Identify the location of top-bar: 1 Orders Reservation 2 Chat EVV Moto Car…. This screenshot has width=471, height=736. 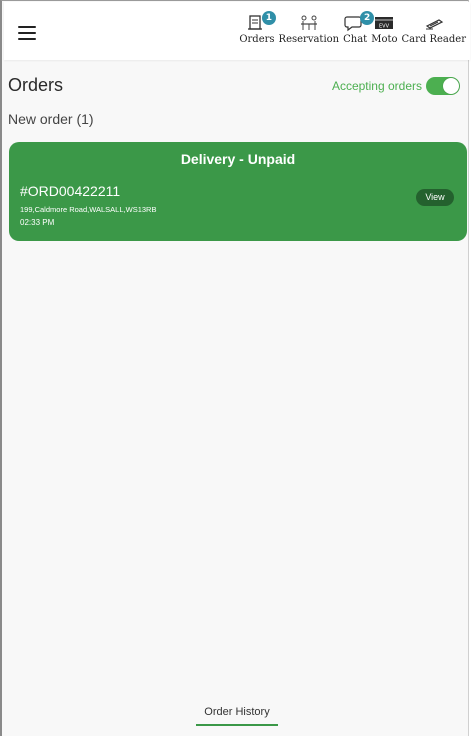
(237, 31).